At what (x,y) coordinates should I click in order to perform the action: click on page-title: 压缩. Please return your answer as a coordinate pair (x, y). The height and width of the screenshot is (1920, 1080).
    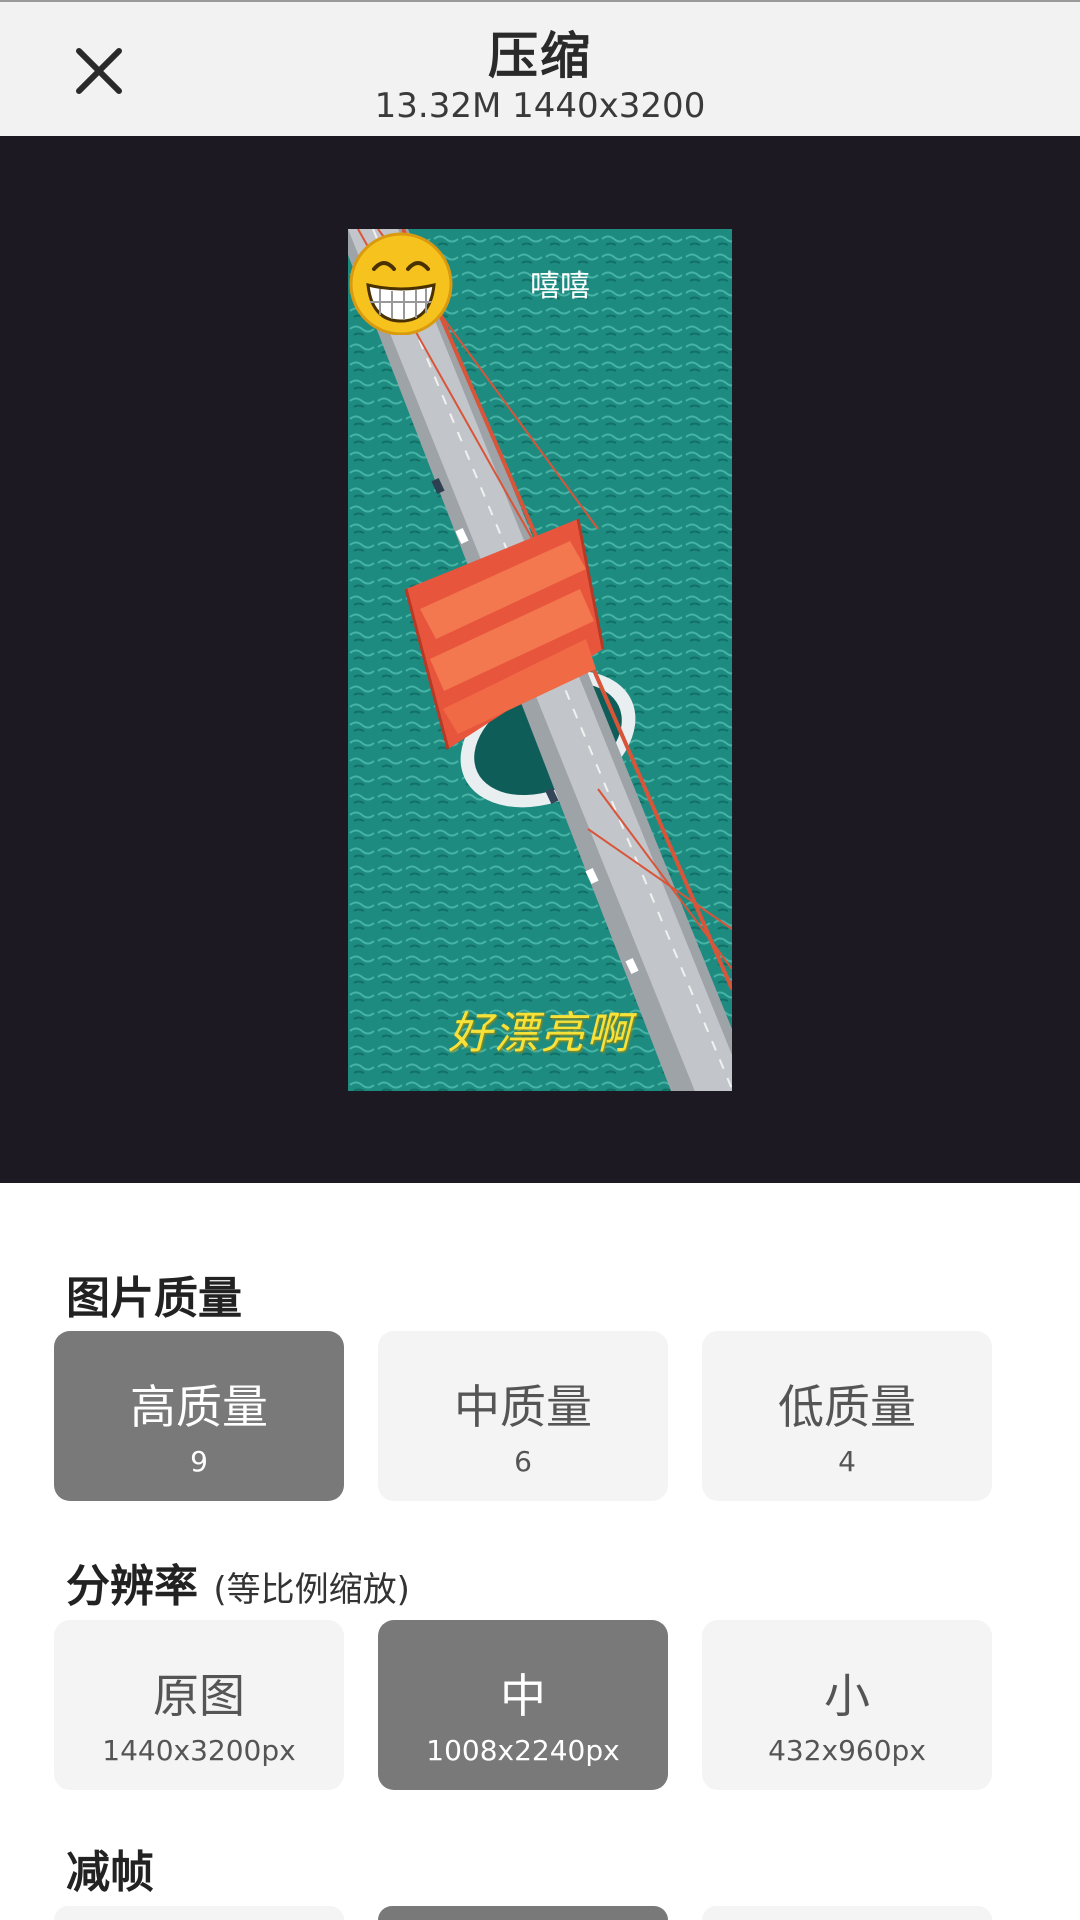
    Looking at the image, I should click on (540, 56).